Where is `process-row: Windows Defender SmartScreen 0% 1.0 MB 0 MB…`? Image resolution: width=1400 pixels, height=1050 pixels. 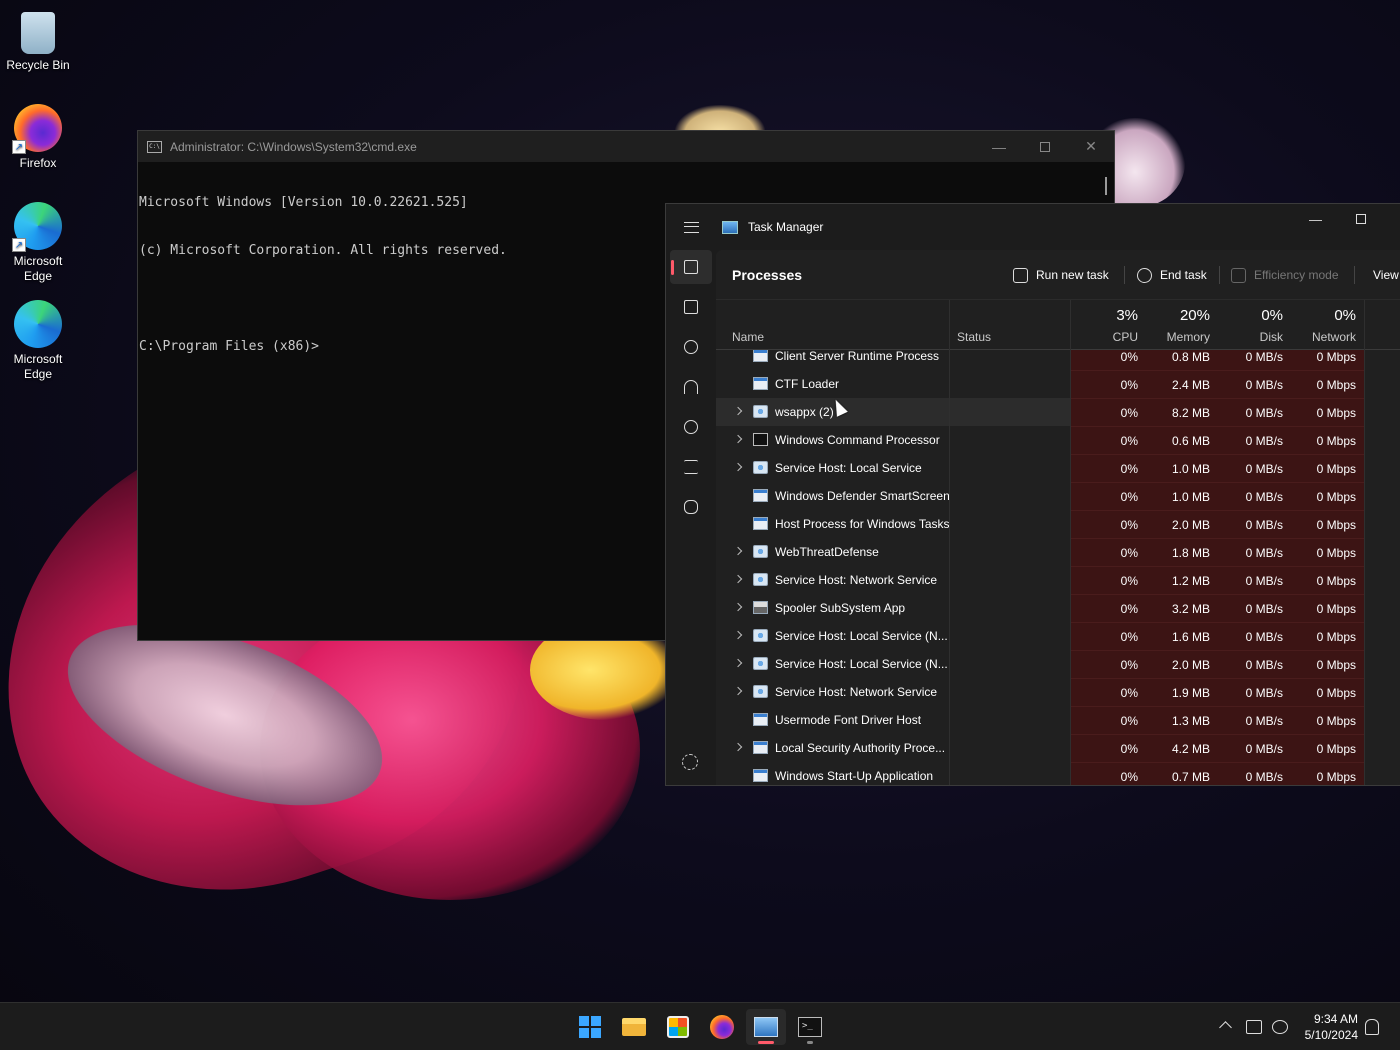 process-row: Windows Defender SmartScreen 0% 1.0 MB 0 MB… is located at coordinates (1058, 496).